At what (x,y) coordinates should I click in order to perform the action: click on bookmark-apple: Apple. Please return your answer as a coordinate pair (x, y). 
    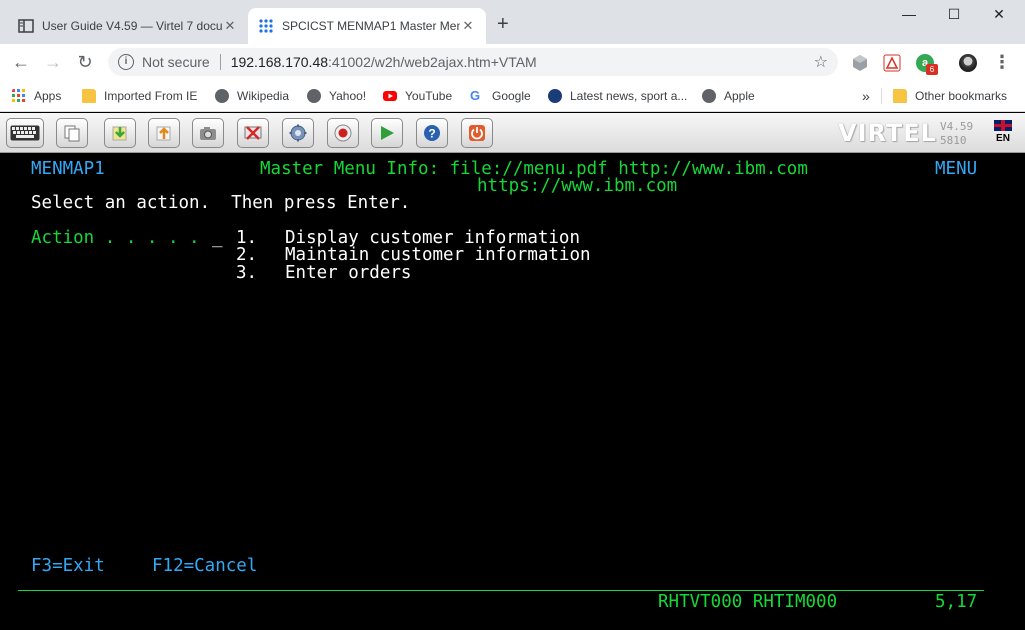
    Looking at the image, I should click on (728, 96).